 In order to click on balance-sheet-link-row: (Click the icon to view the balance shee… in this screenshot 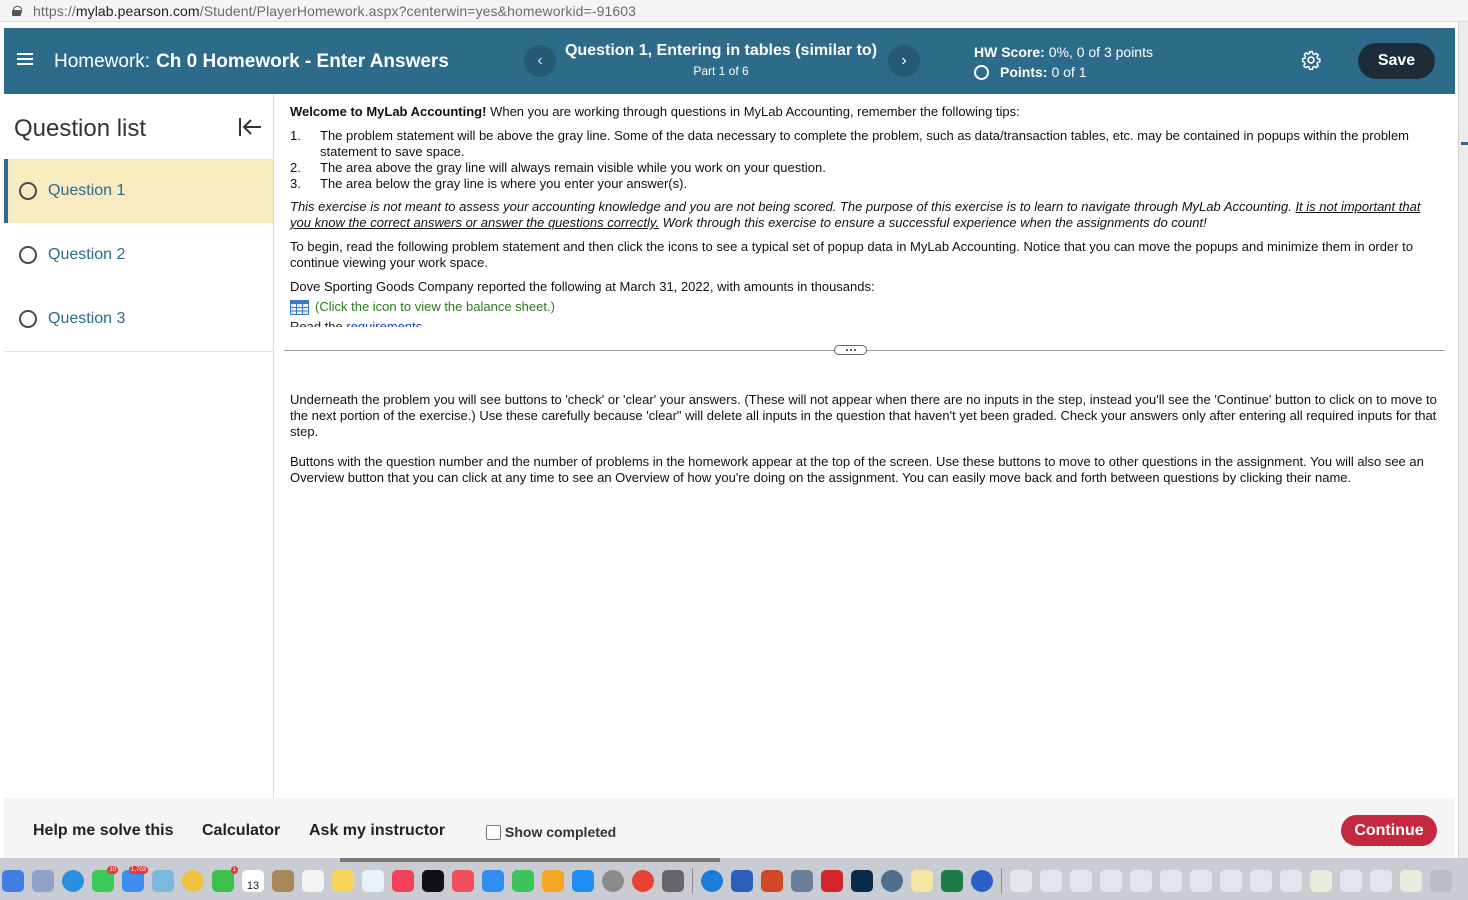, I will do `click(865, 307)`.